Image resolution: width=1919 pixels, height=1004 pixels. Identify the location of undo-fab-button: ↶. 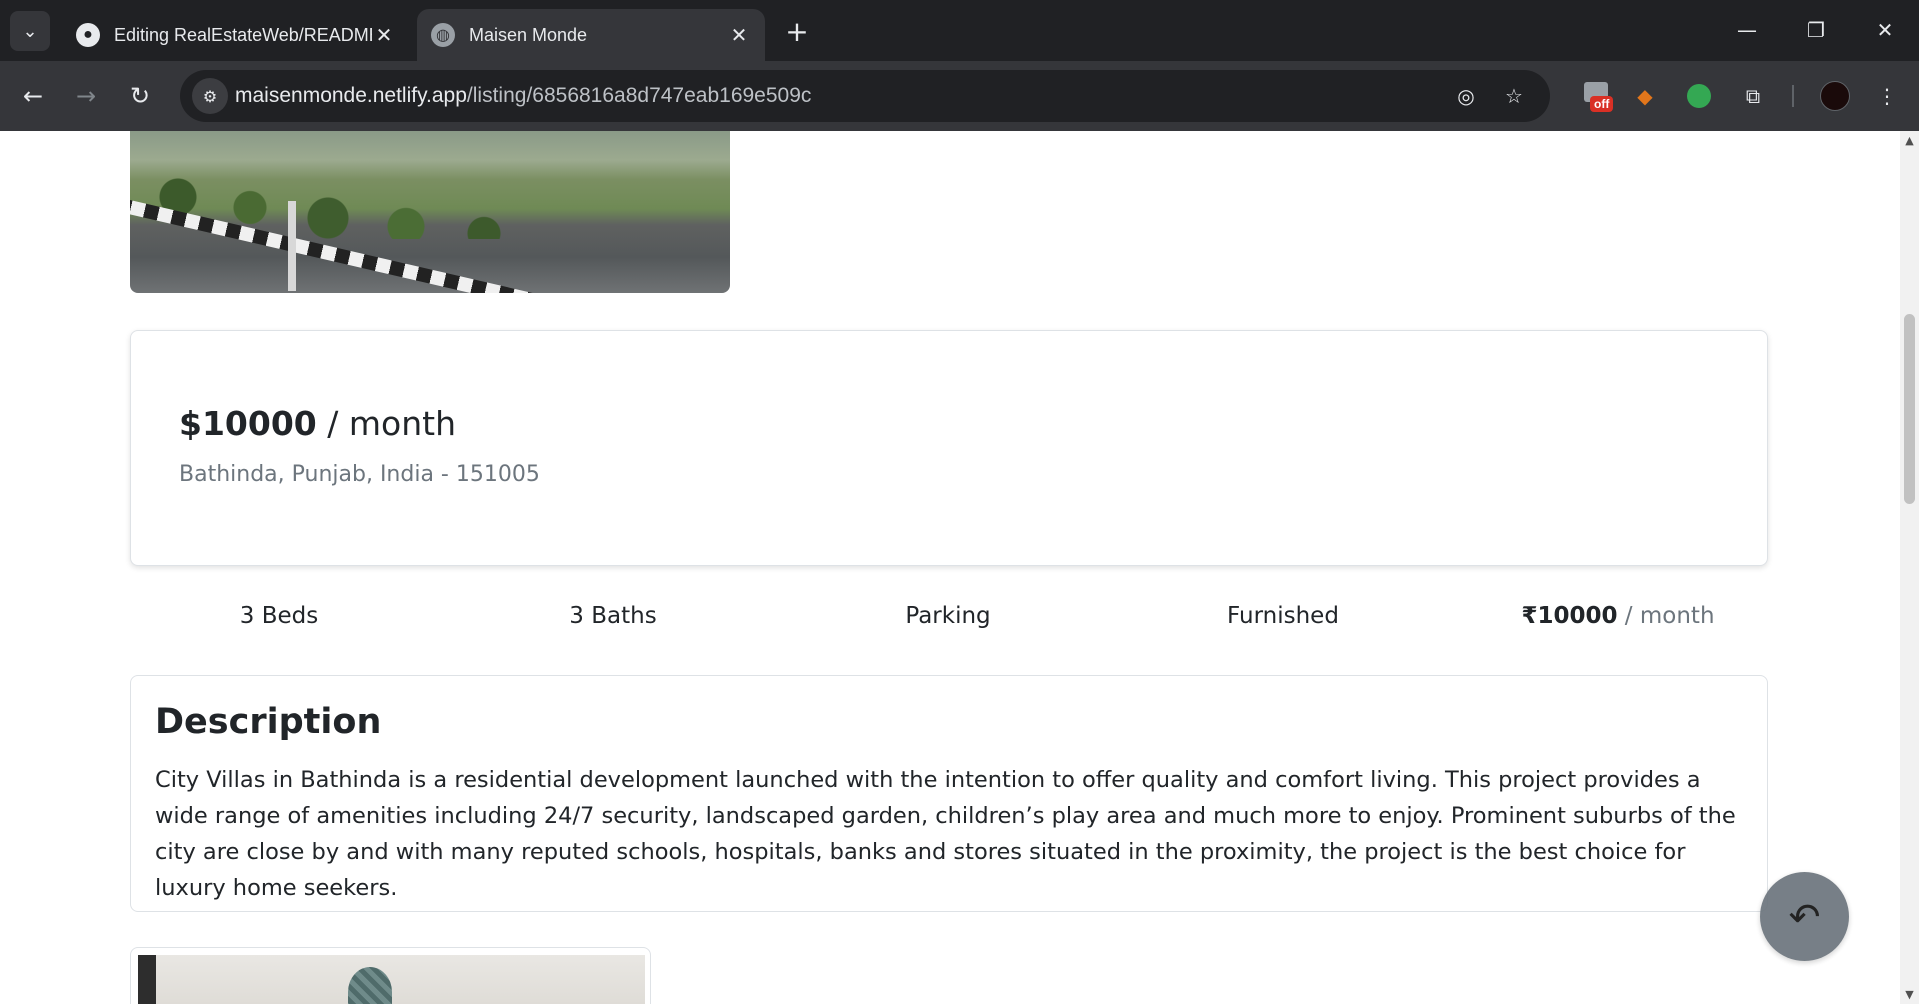
(1804, 916).